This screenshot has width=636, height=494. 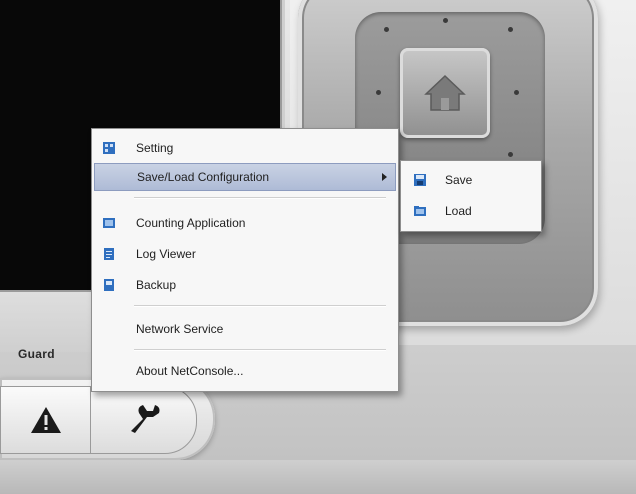 I want to click on dpad-right-button, so click(x=516, y=92).